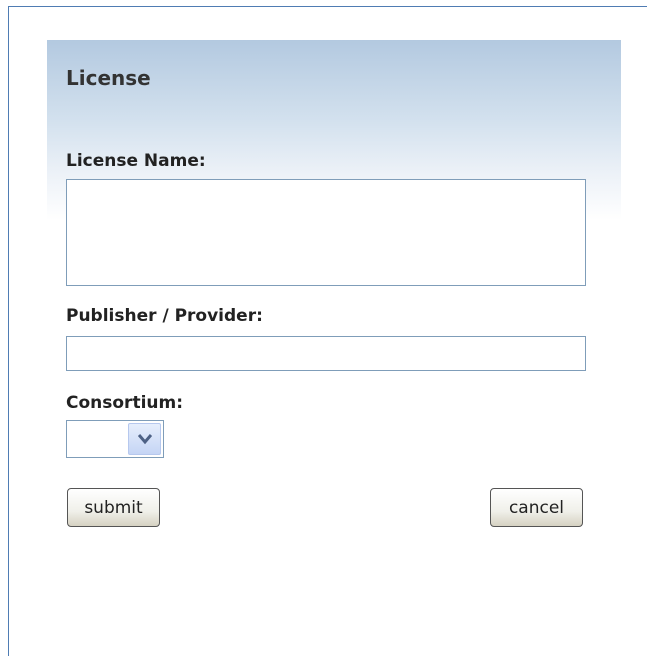 The height and width of the screenshot is (656, 647). I want to click on consortium-label: Consortium:, so click(125, 403).